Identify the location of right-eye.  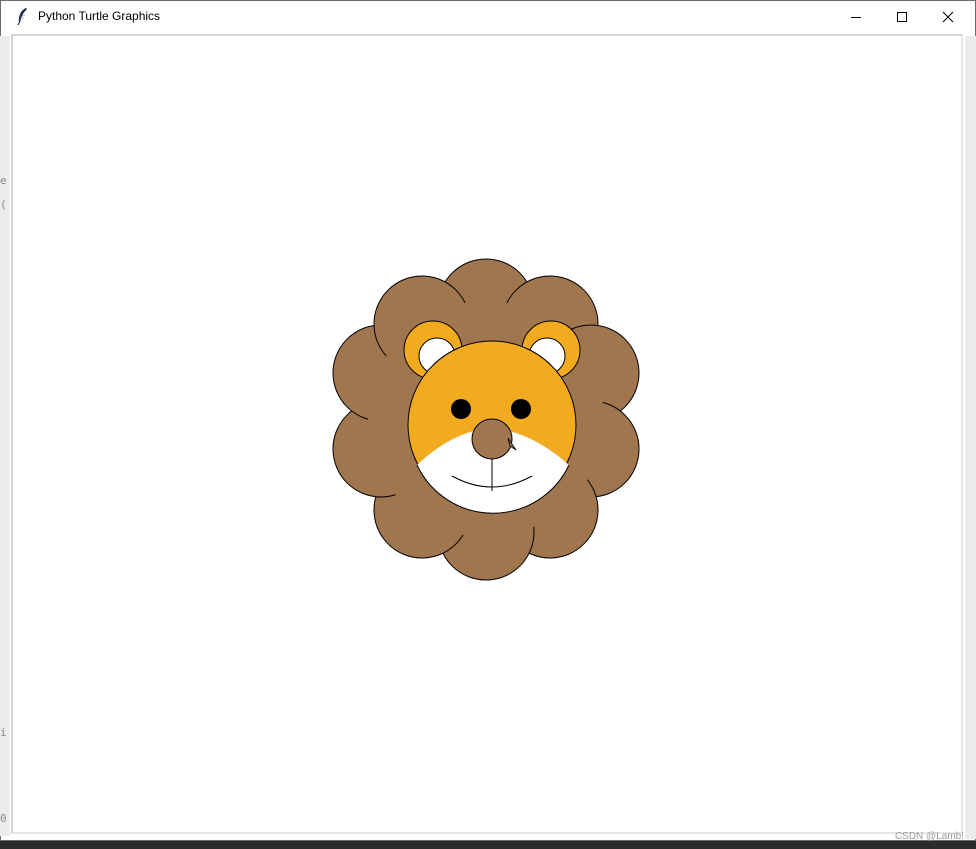
(521, 409).